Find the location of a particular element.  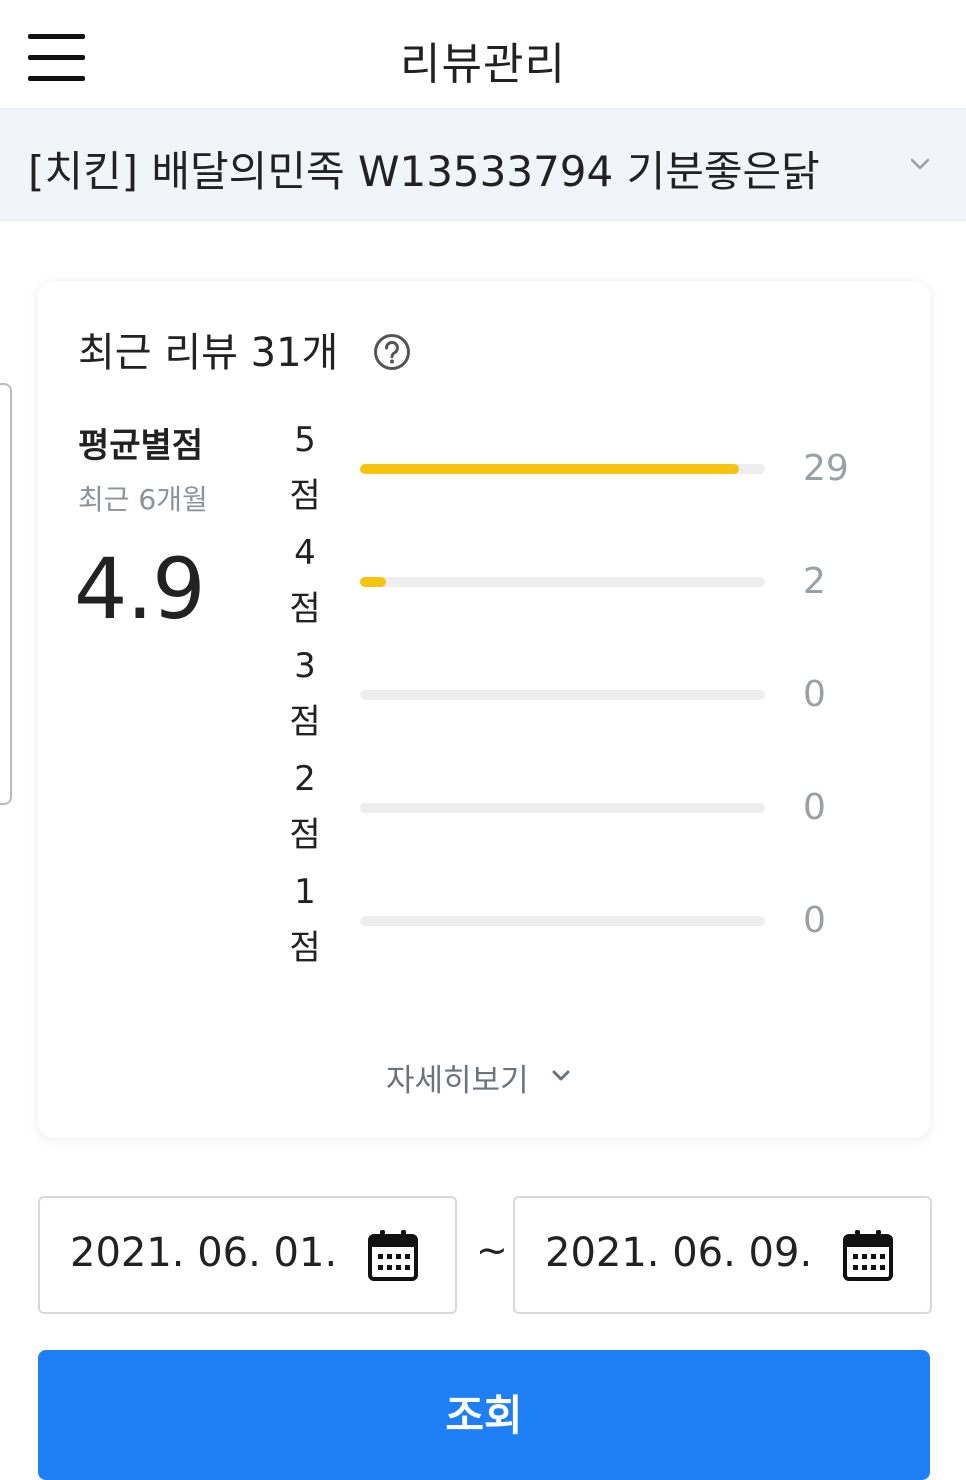

start-date-field: 2021. 06. 01. is located at coordinates (247, 1255).